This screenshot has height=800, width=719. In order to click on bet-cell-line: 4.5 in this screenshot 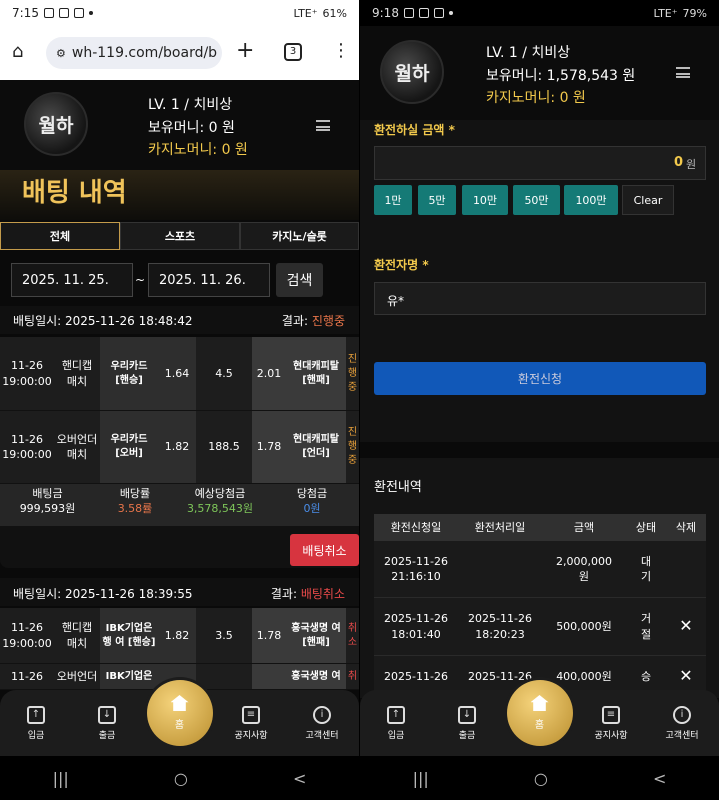, I will do `click(224, 374)`.